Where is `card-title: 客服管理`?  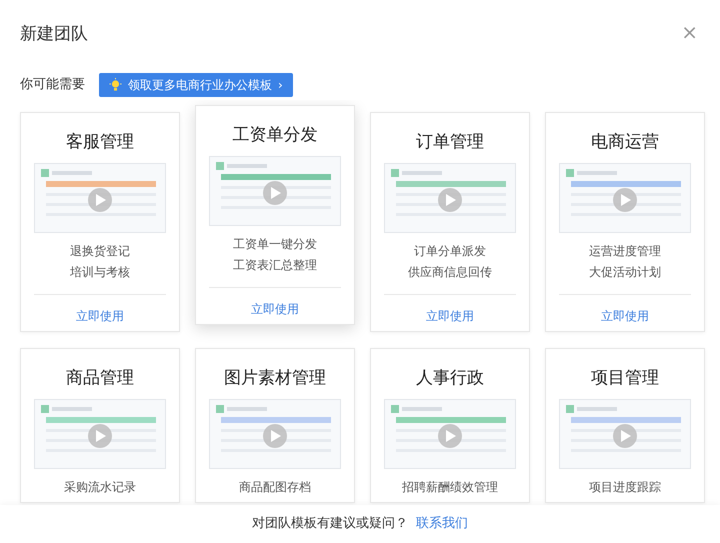 card-title: 客服管理 is located at coordinates (100, 142).